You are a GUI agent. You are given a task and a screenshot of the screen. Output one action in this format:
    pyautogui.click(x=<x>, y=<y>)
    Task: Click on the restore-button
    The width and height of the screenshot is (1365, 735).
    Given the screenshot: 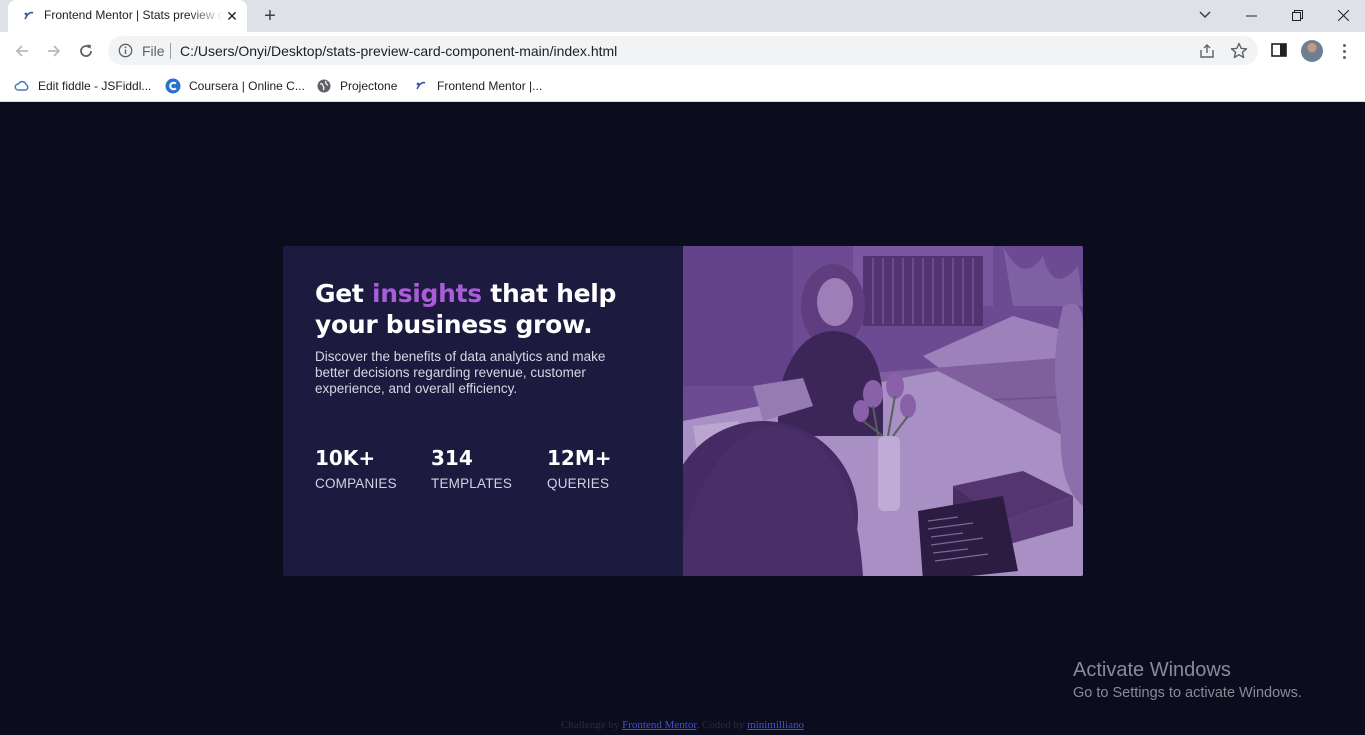 What is the action you would take?
    pyautogui.click(x=1297, y=15)
    